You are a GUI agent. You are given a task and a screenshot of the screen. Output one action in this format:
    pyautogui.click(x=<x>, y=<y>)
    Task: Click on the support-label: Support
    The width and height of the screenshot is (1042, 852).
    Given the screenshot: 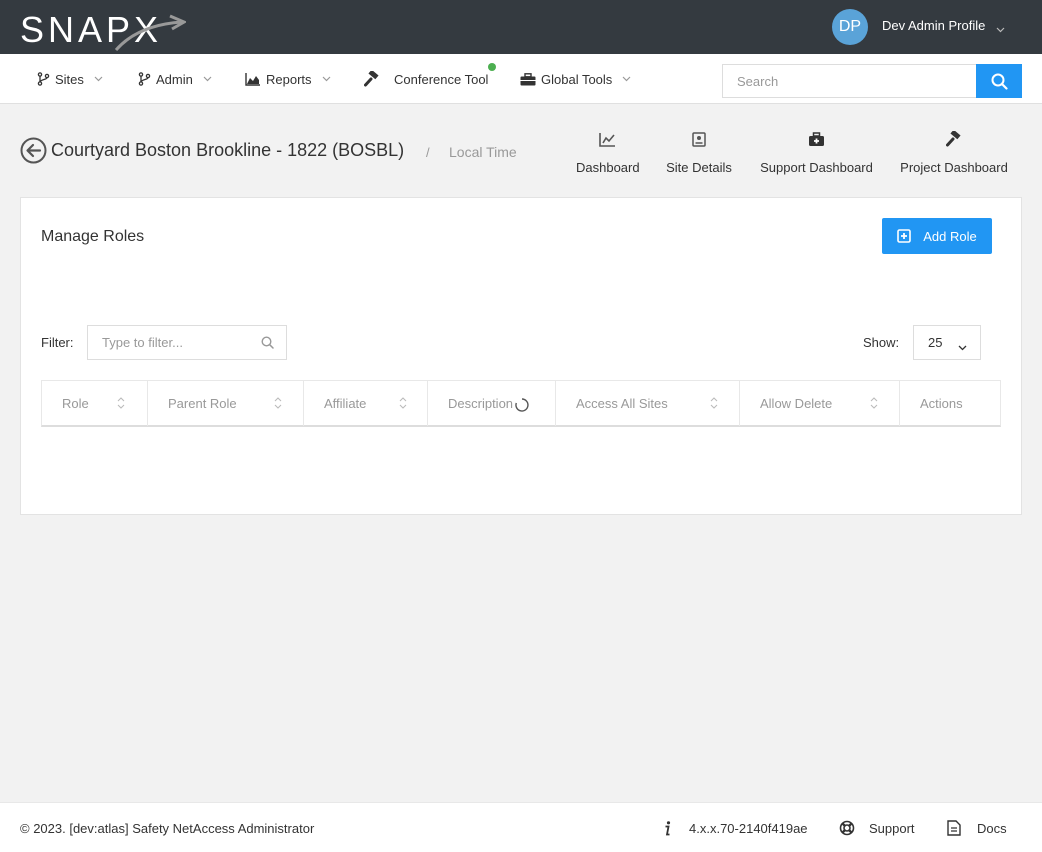 What is the action you would take?
    pyautogui.click(x=892, y=828)
    